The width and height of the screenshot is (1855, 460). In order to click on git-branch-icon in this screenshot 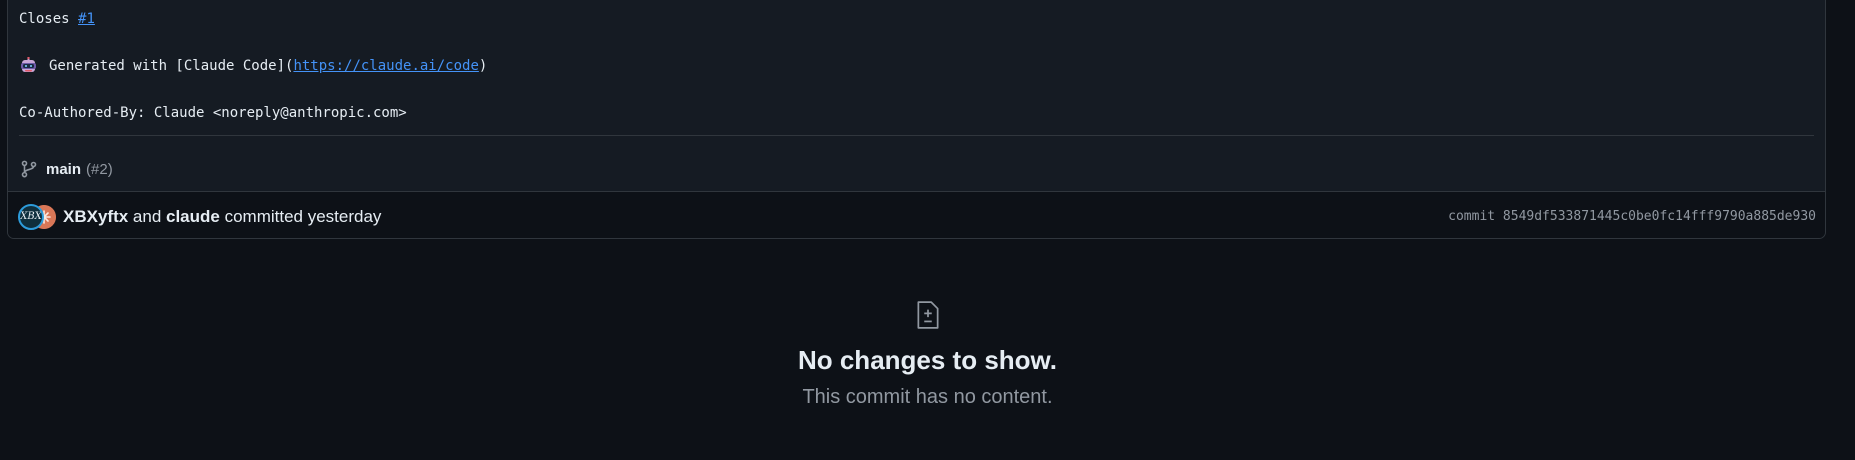, I will do `click(29, 169)`.